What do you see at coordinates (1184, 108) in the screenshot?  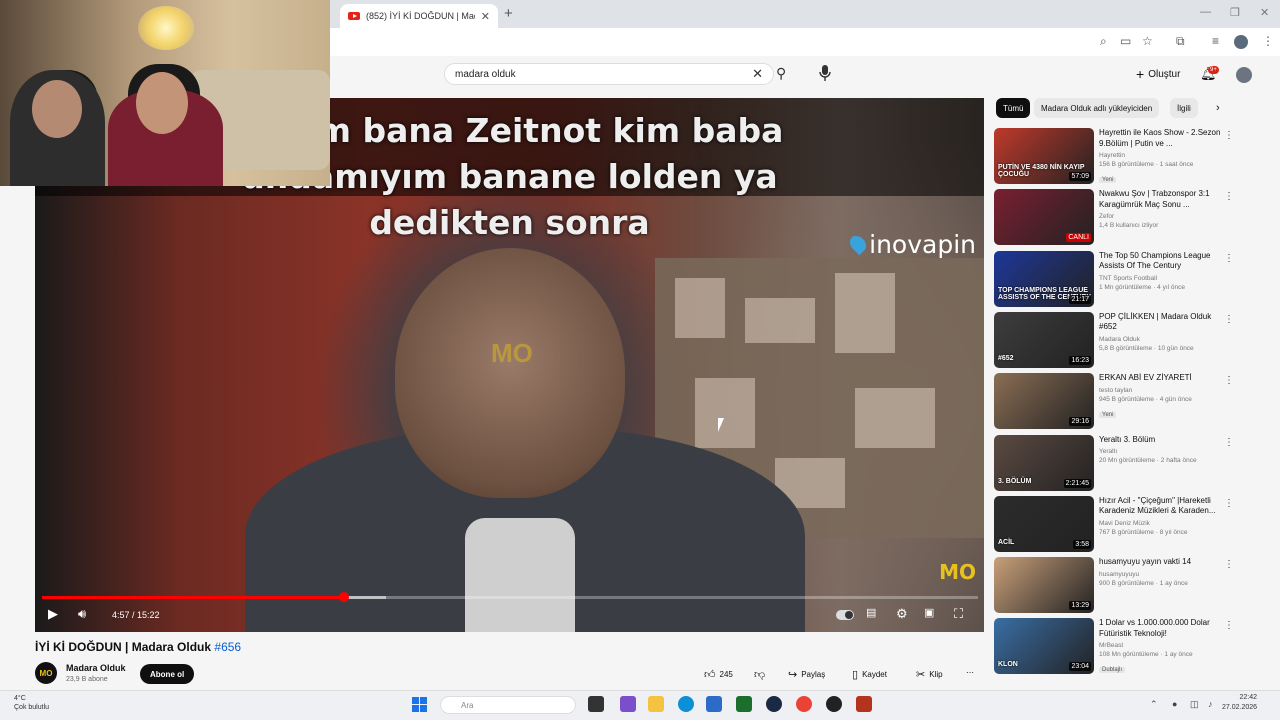 I see `chip-related: İlgili` at bounding box center [1184, 108].